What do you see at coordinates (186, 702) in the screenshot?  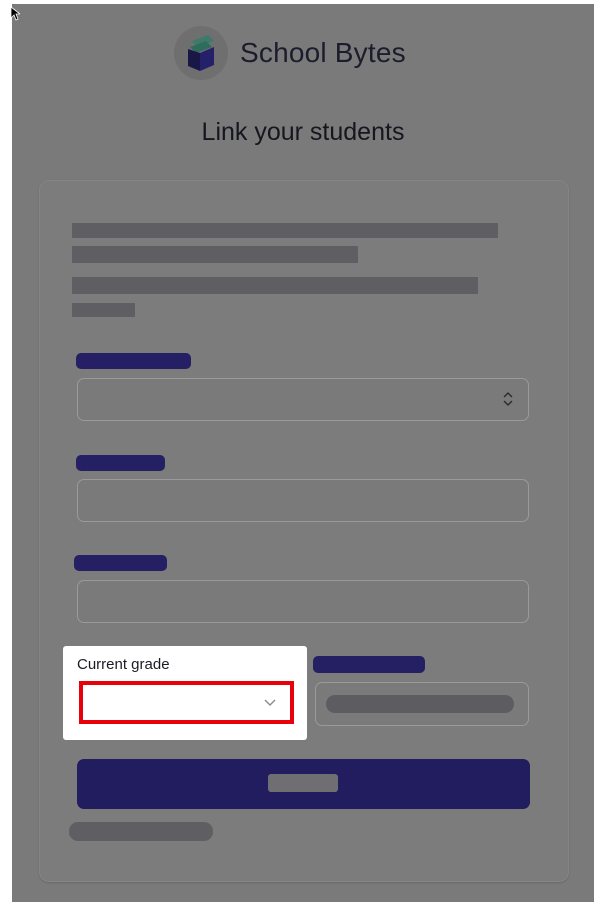 I see `current-grade-select` at bounding box center [186, 702].